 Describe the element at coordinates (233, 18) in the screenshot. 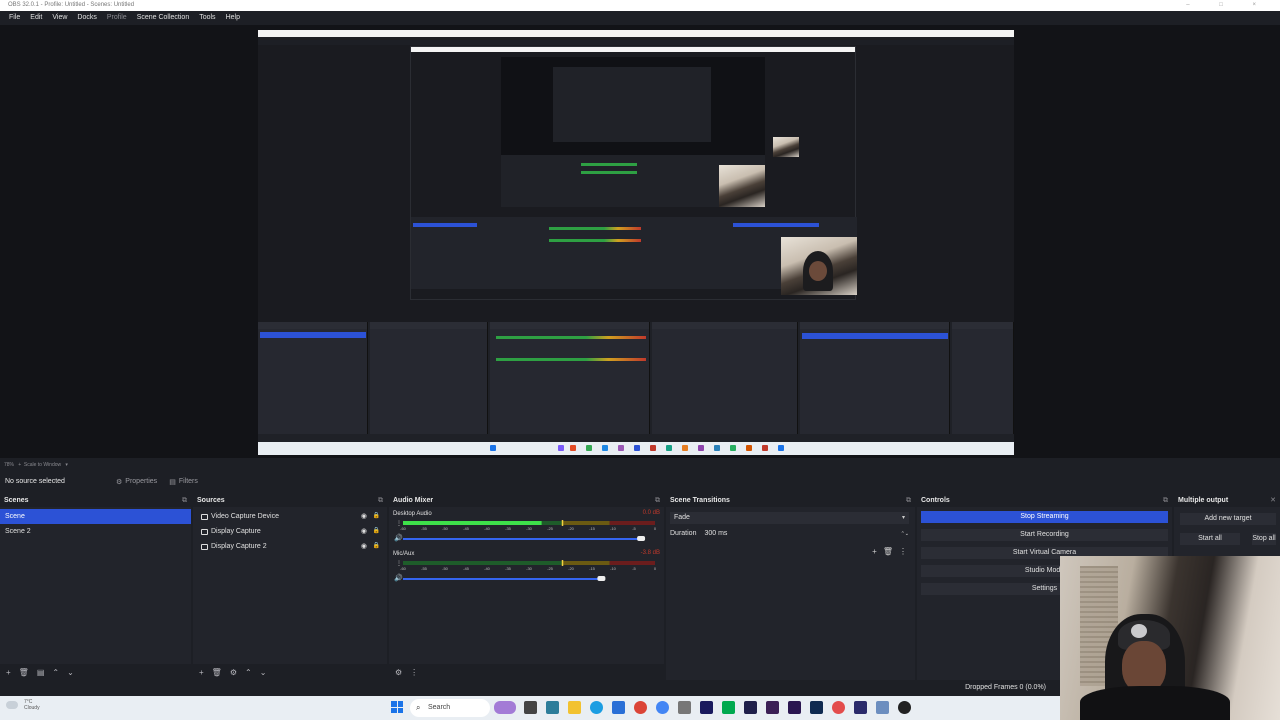

I see `menu-help: Help` at that location.